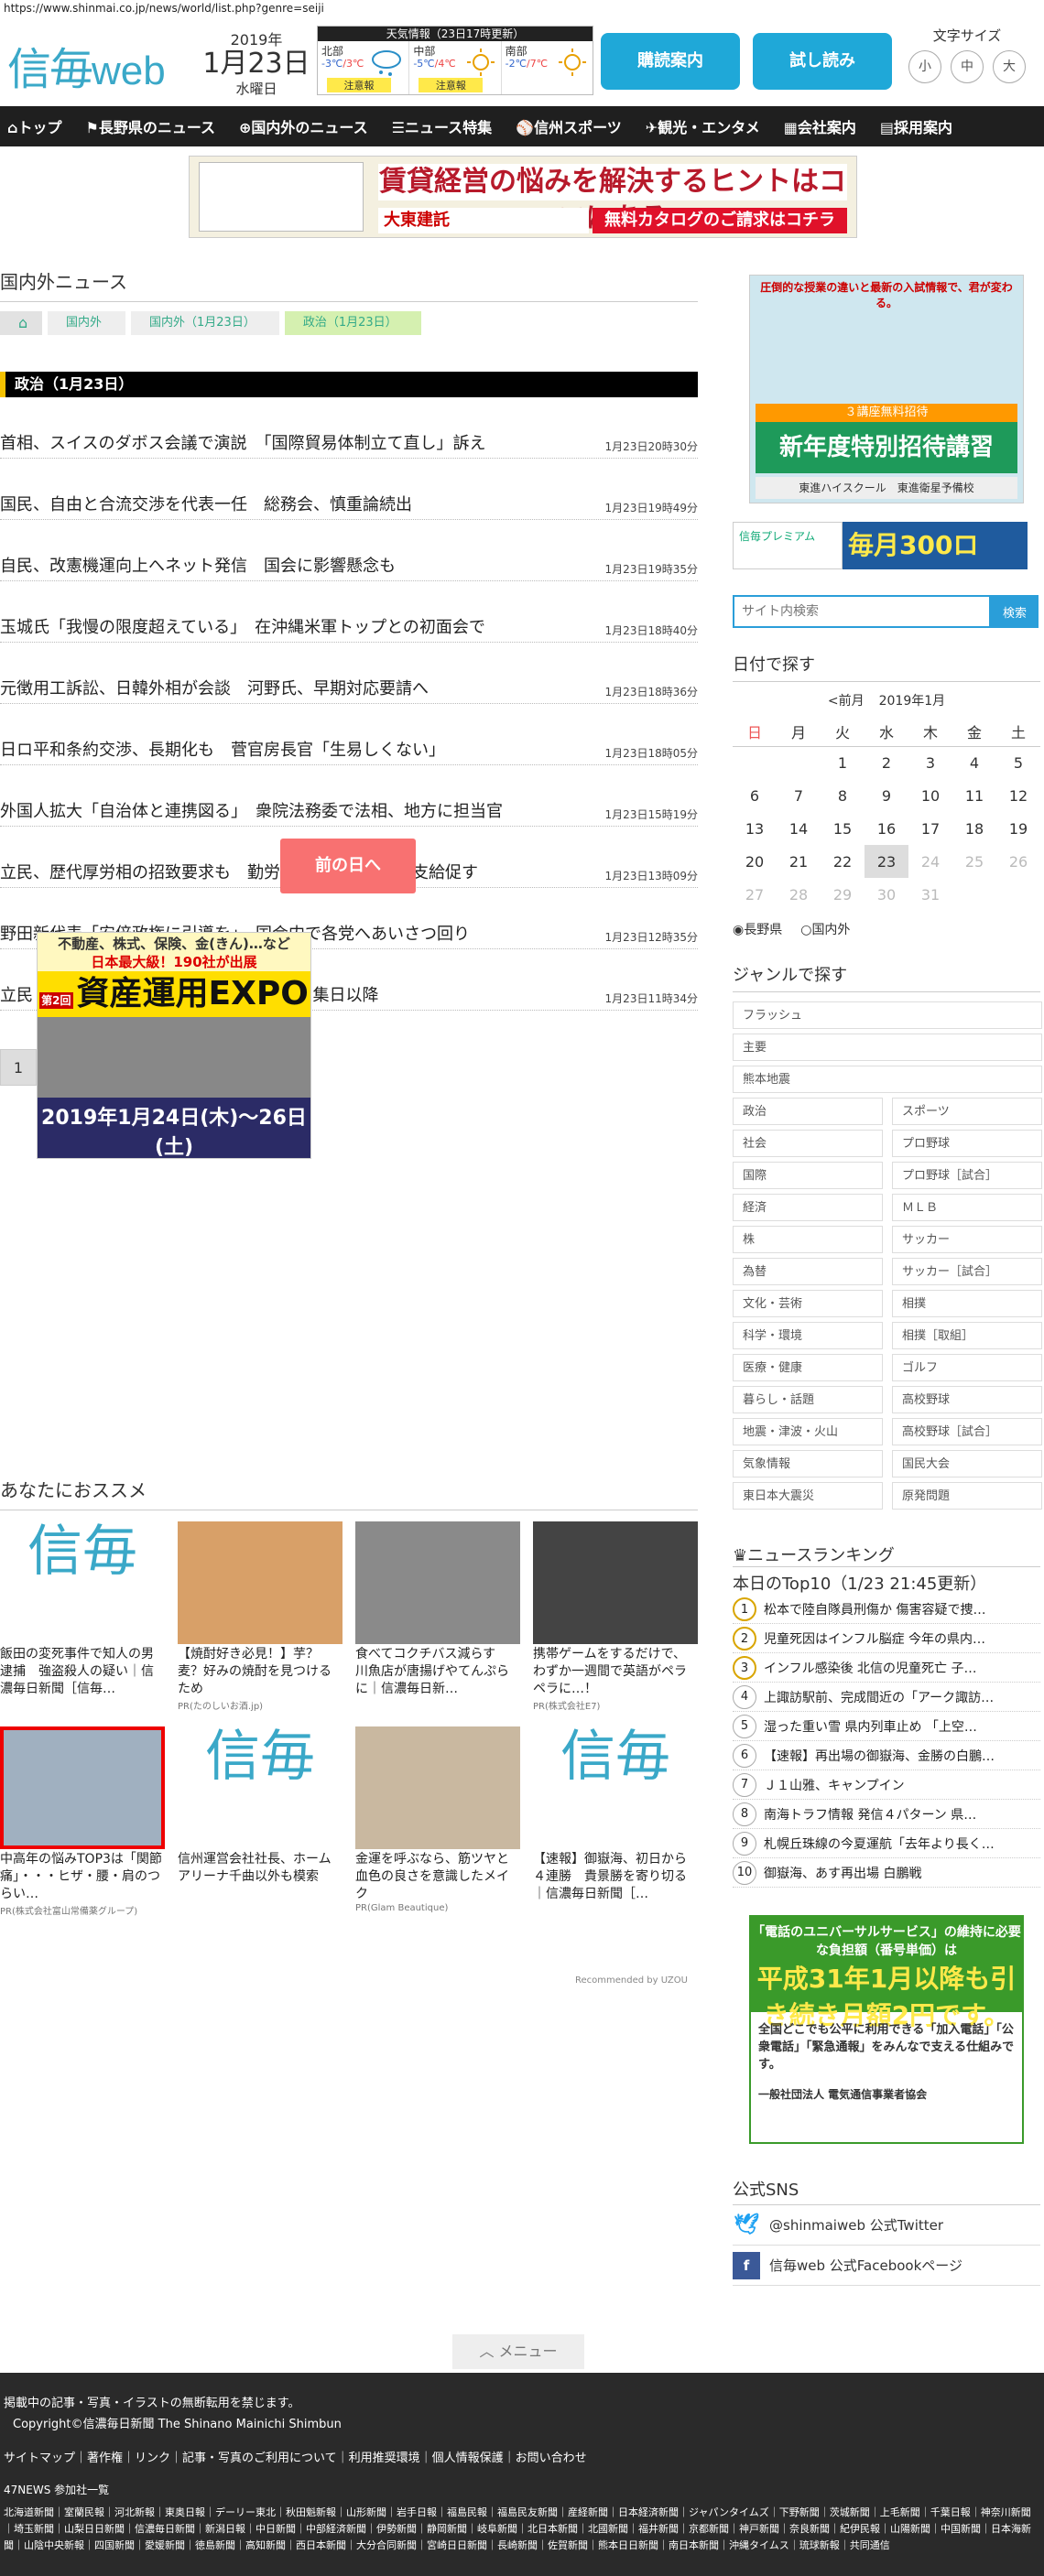  Describe the element at coordinates (206, 506) in the screenshot. I see `article-headline: 国民、自由と合流交渉を代表一任 総務会、慎重論続出` at that location.